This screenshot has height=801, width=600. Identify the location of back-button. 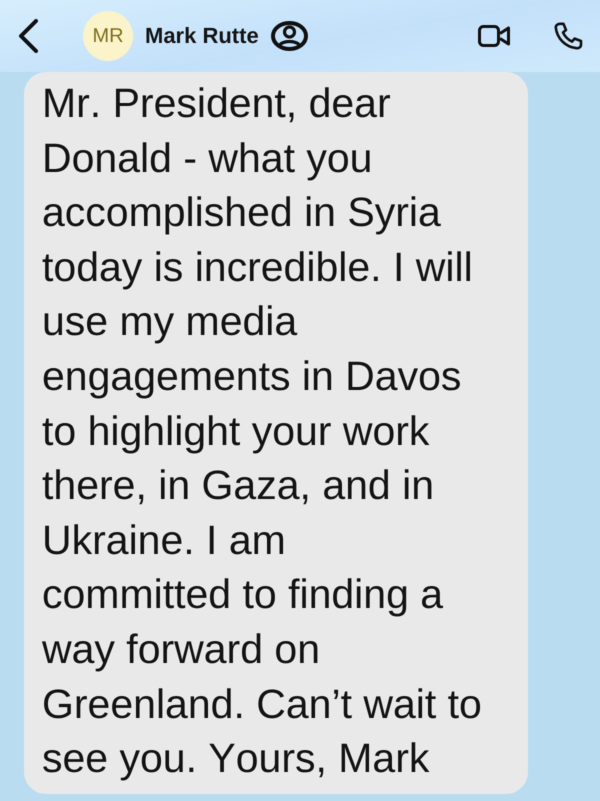
(28, 36).